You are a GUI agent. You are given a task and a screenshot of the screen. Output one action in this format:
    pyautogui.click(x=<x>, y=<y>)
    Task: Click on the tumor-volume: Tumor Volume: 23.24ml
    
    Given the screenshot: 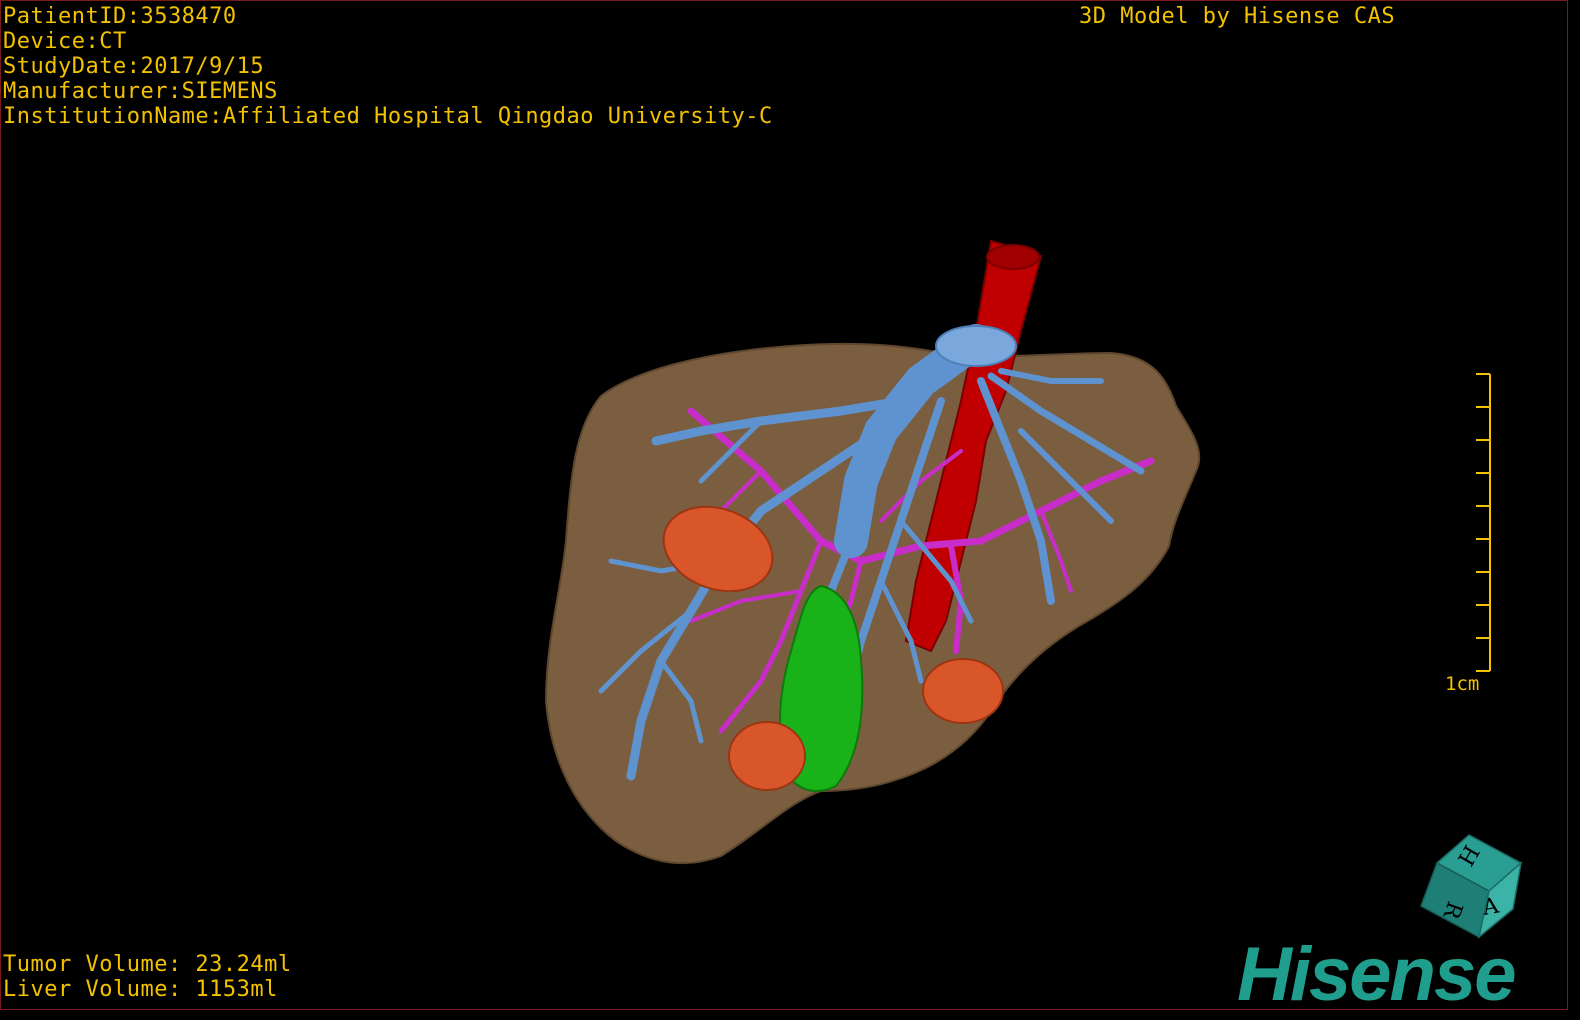 What is the action you would take?
    pyautogui.click(x=147, y=964)
    